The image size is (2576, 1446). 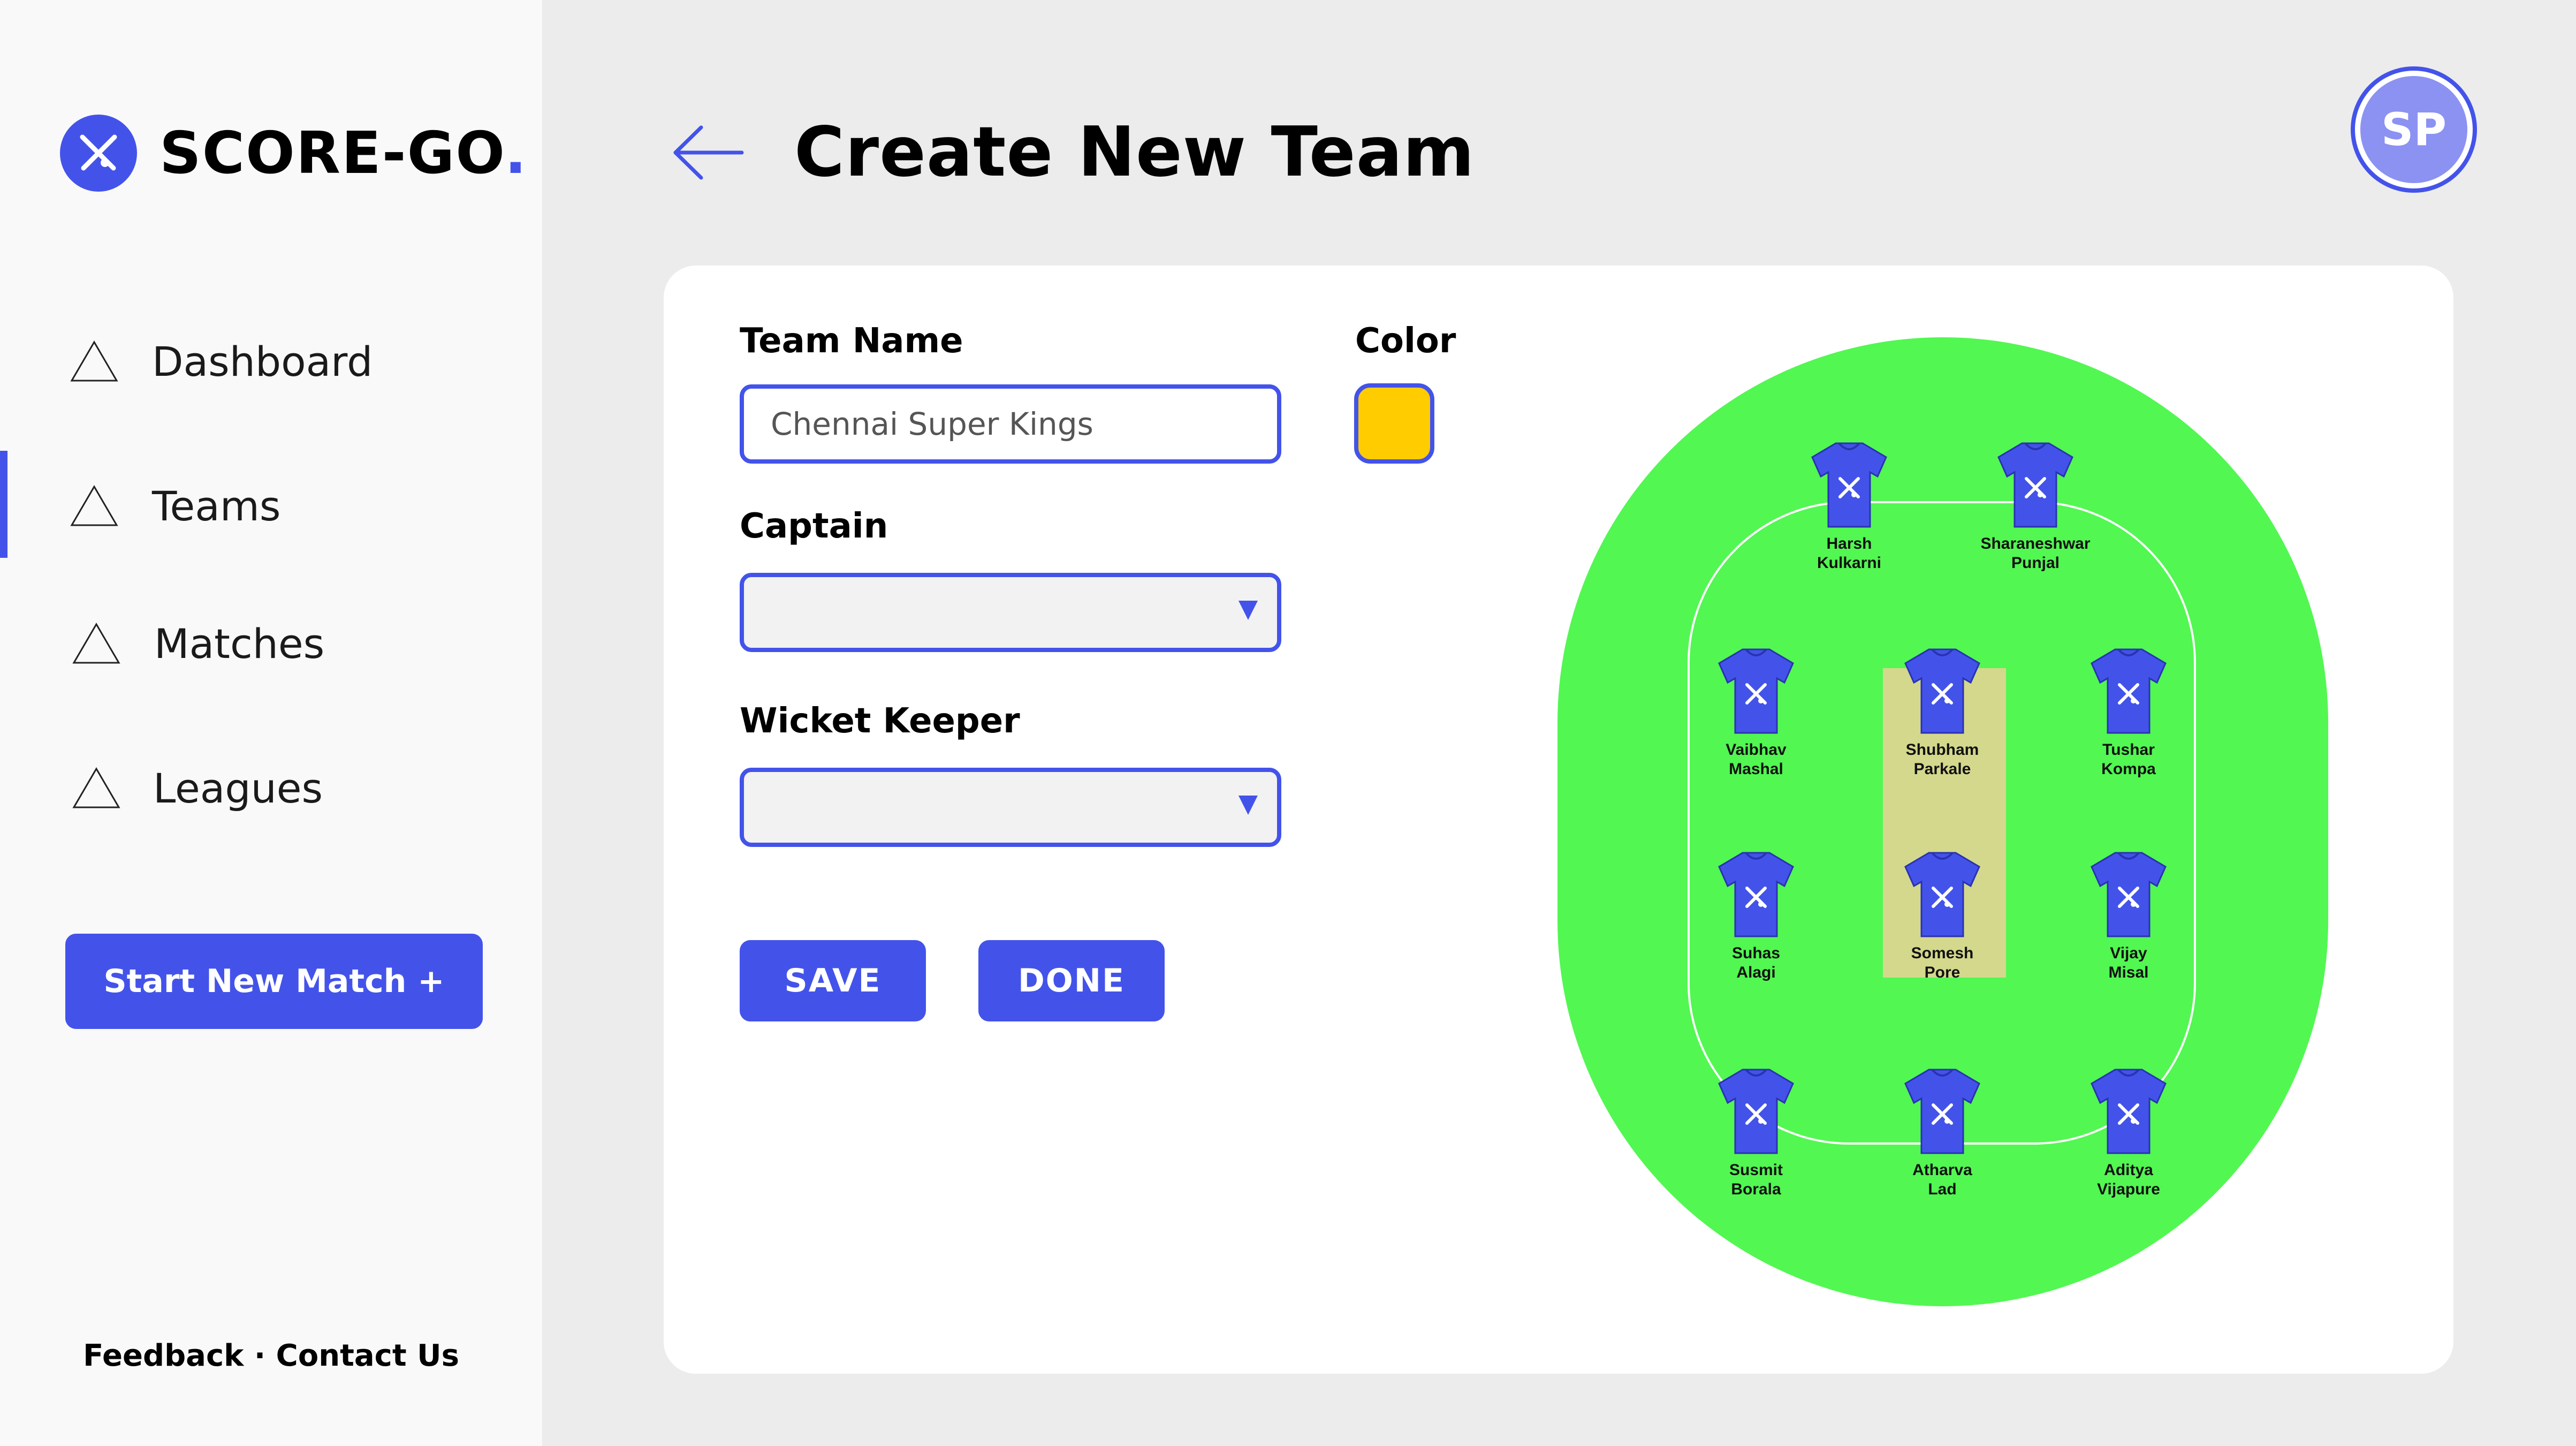 I want to click on player-last-name: Punjal, so click(x=2035, y=563).